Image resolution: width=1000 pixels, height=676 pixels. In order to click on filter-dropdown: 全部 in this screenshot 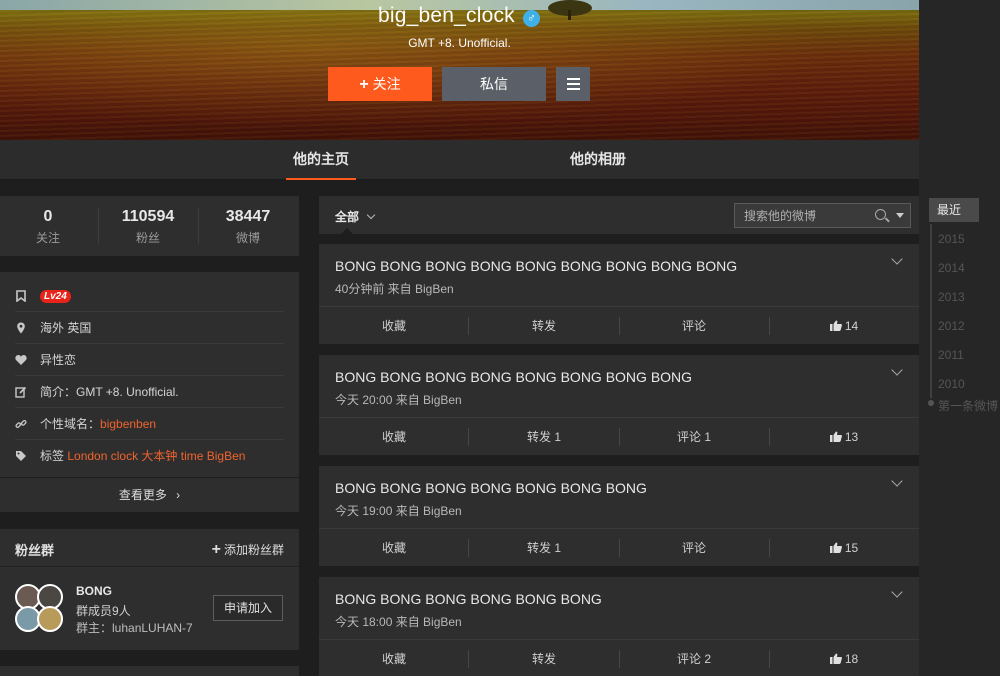, I will do `click(355, 216)`.